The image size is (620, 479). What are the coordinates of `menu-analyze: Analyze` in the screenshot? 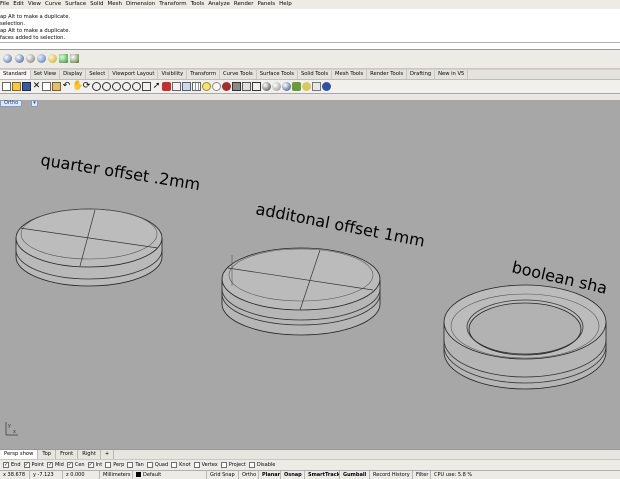 It's located at (219, 4).